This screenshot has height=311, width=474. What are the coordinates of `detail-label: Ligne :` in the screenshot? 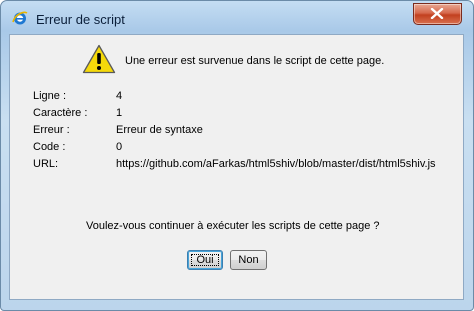 It's located at (50, 96).